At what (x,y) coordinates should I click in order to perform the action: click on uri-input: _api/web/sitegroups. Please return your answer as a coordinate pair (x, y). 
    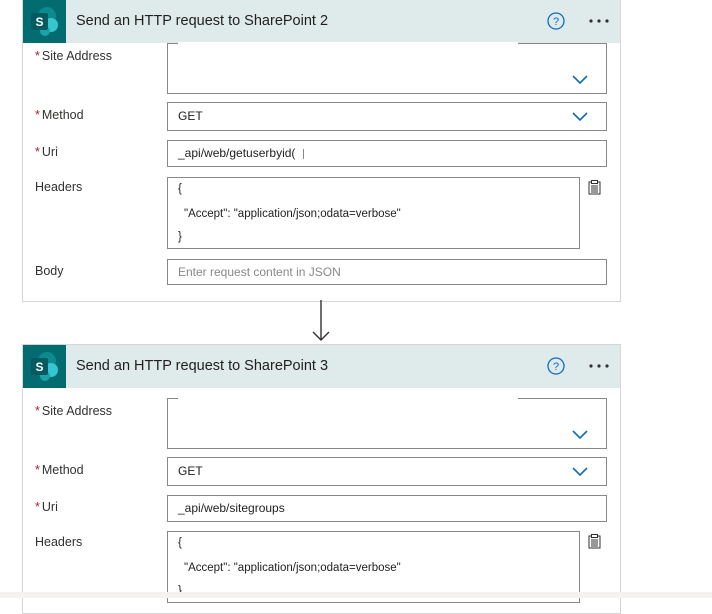
    Looking at the image, I should click on (387, 508).